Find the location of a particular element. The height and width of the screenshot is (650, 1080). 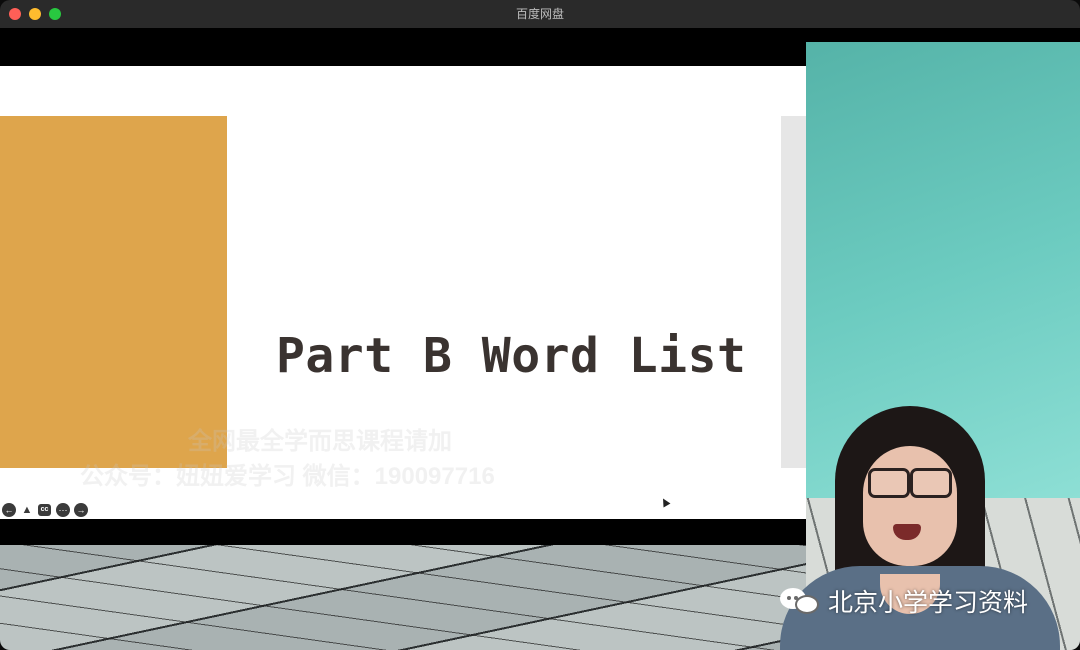

mouse-cursor-icon is located at coordinates (665, 502).